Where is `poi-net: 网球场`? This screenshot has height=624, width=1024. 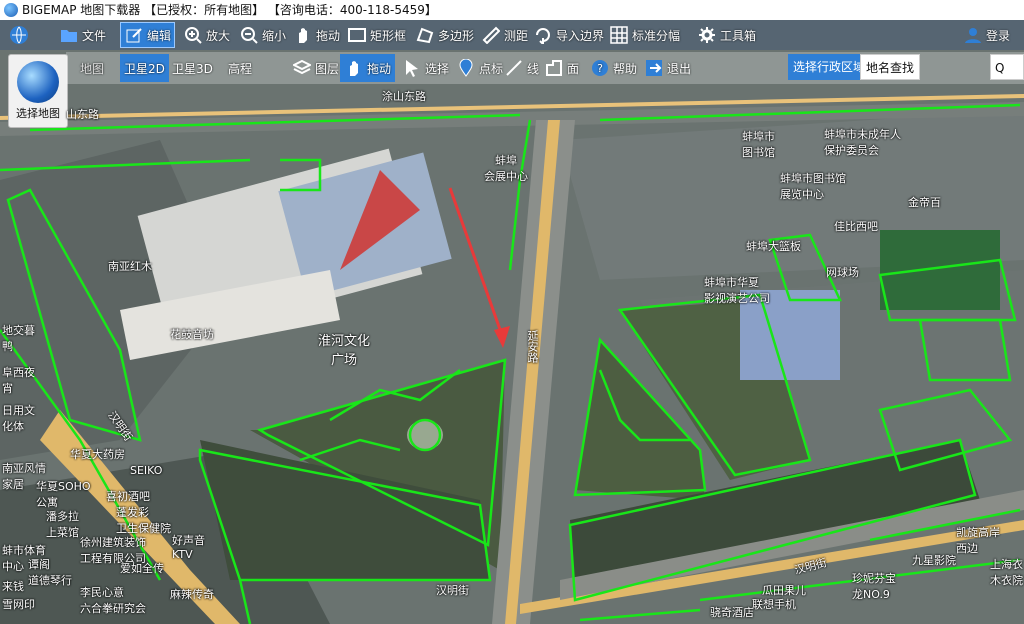 poi-net: 网球场 is located at coordinates (842, 272).